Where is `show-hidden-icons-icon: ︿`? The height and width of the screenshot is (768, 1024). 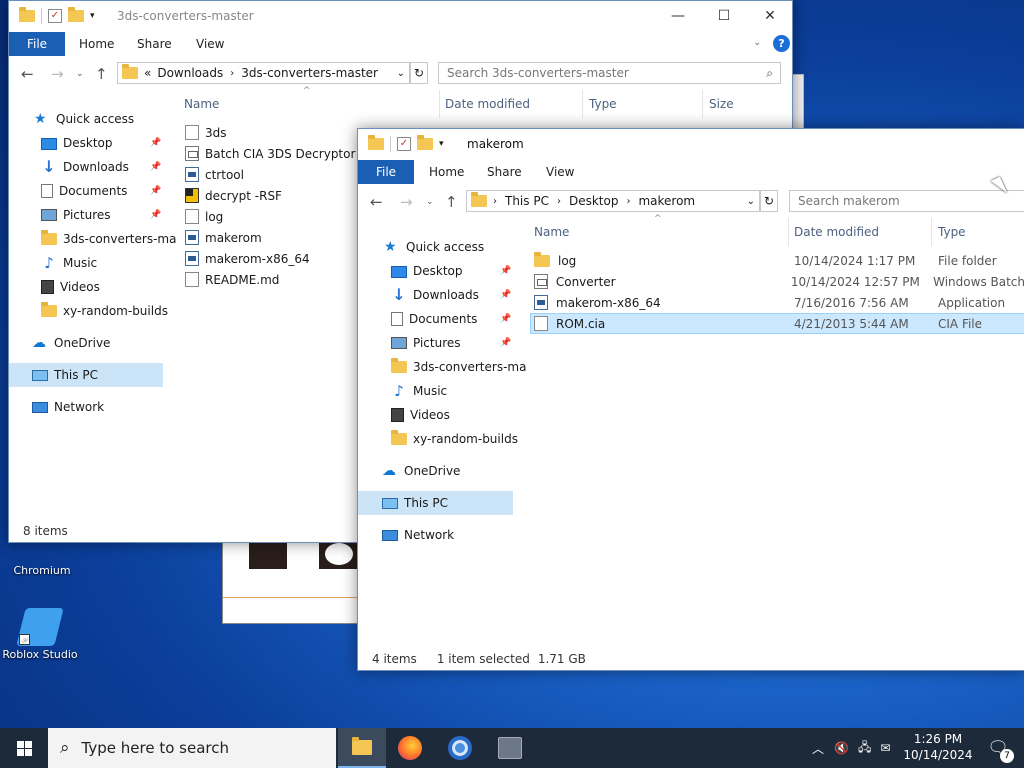
show-hidden-icons-icon: ︿ is located at coordinates (818, 748).